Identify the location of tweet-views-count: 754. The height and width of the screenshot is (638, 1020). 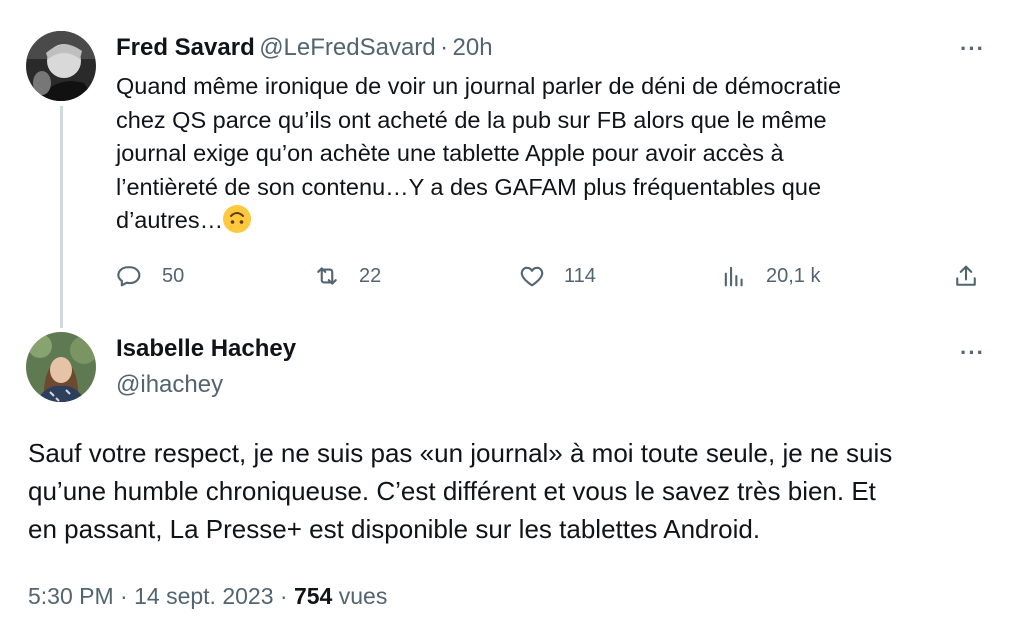
(313, 596).